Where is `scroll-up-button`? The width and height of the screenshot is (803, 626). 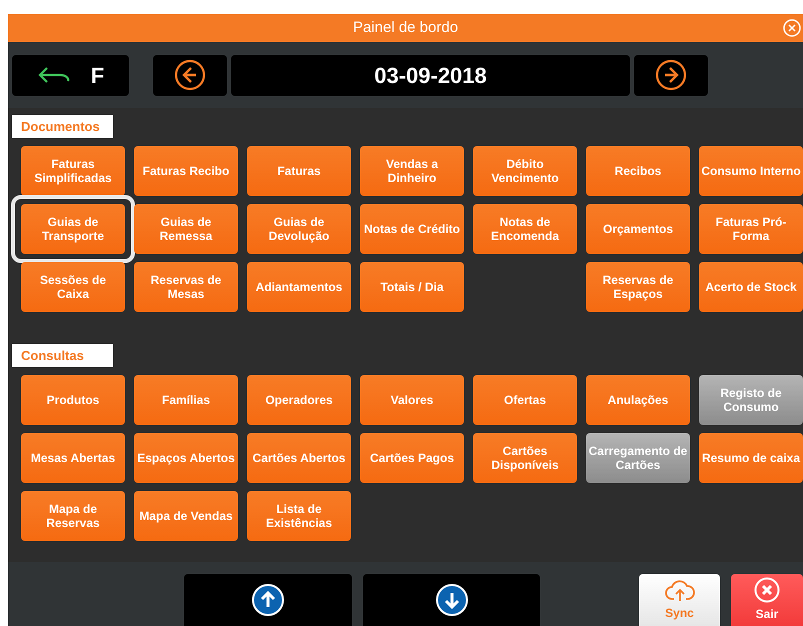 scroll-up-button is located at coordinates (268, 600).